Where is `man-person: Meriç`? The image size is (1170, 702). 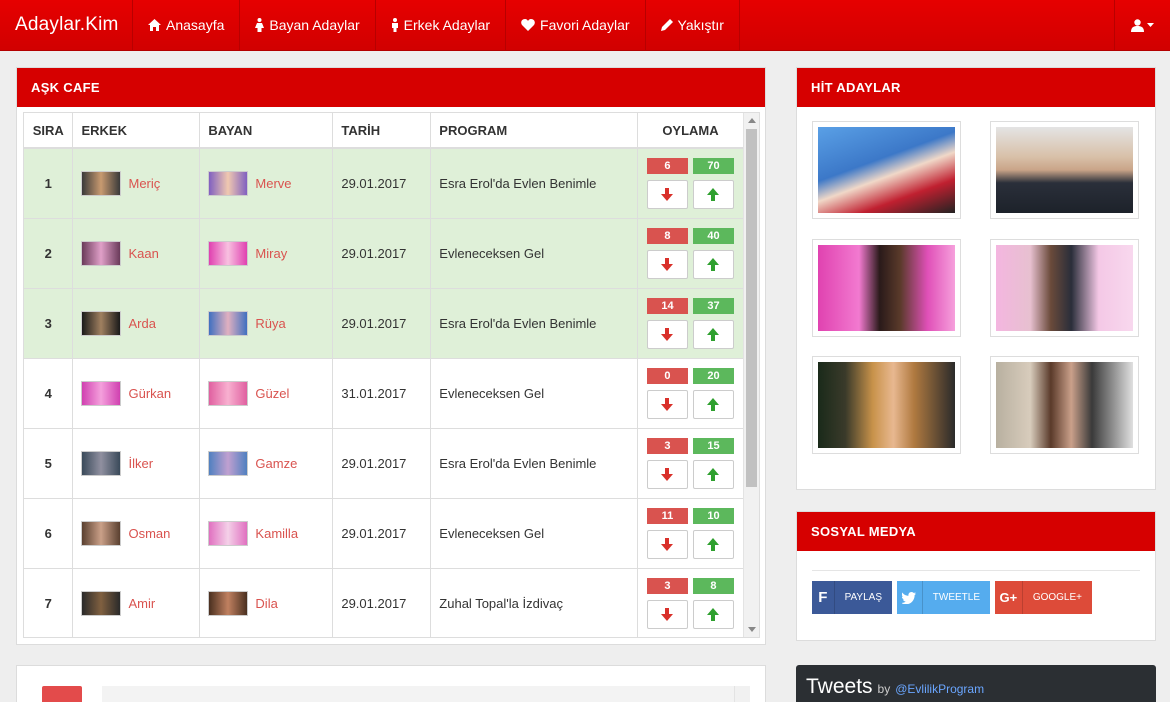
man-person: Meriç is located at coordinates (136, 183).